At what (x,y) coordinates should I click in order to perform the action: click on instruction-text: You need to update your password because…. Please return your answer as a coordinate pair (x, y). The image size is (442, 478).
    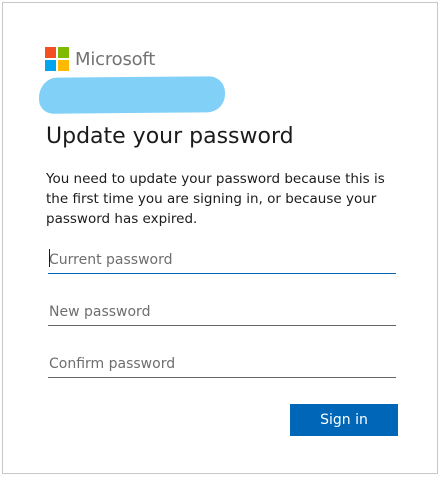
    Looking at the image, I should click on (215, 199).